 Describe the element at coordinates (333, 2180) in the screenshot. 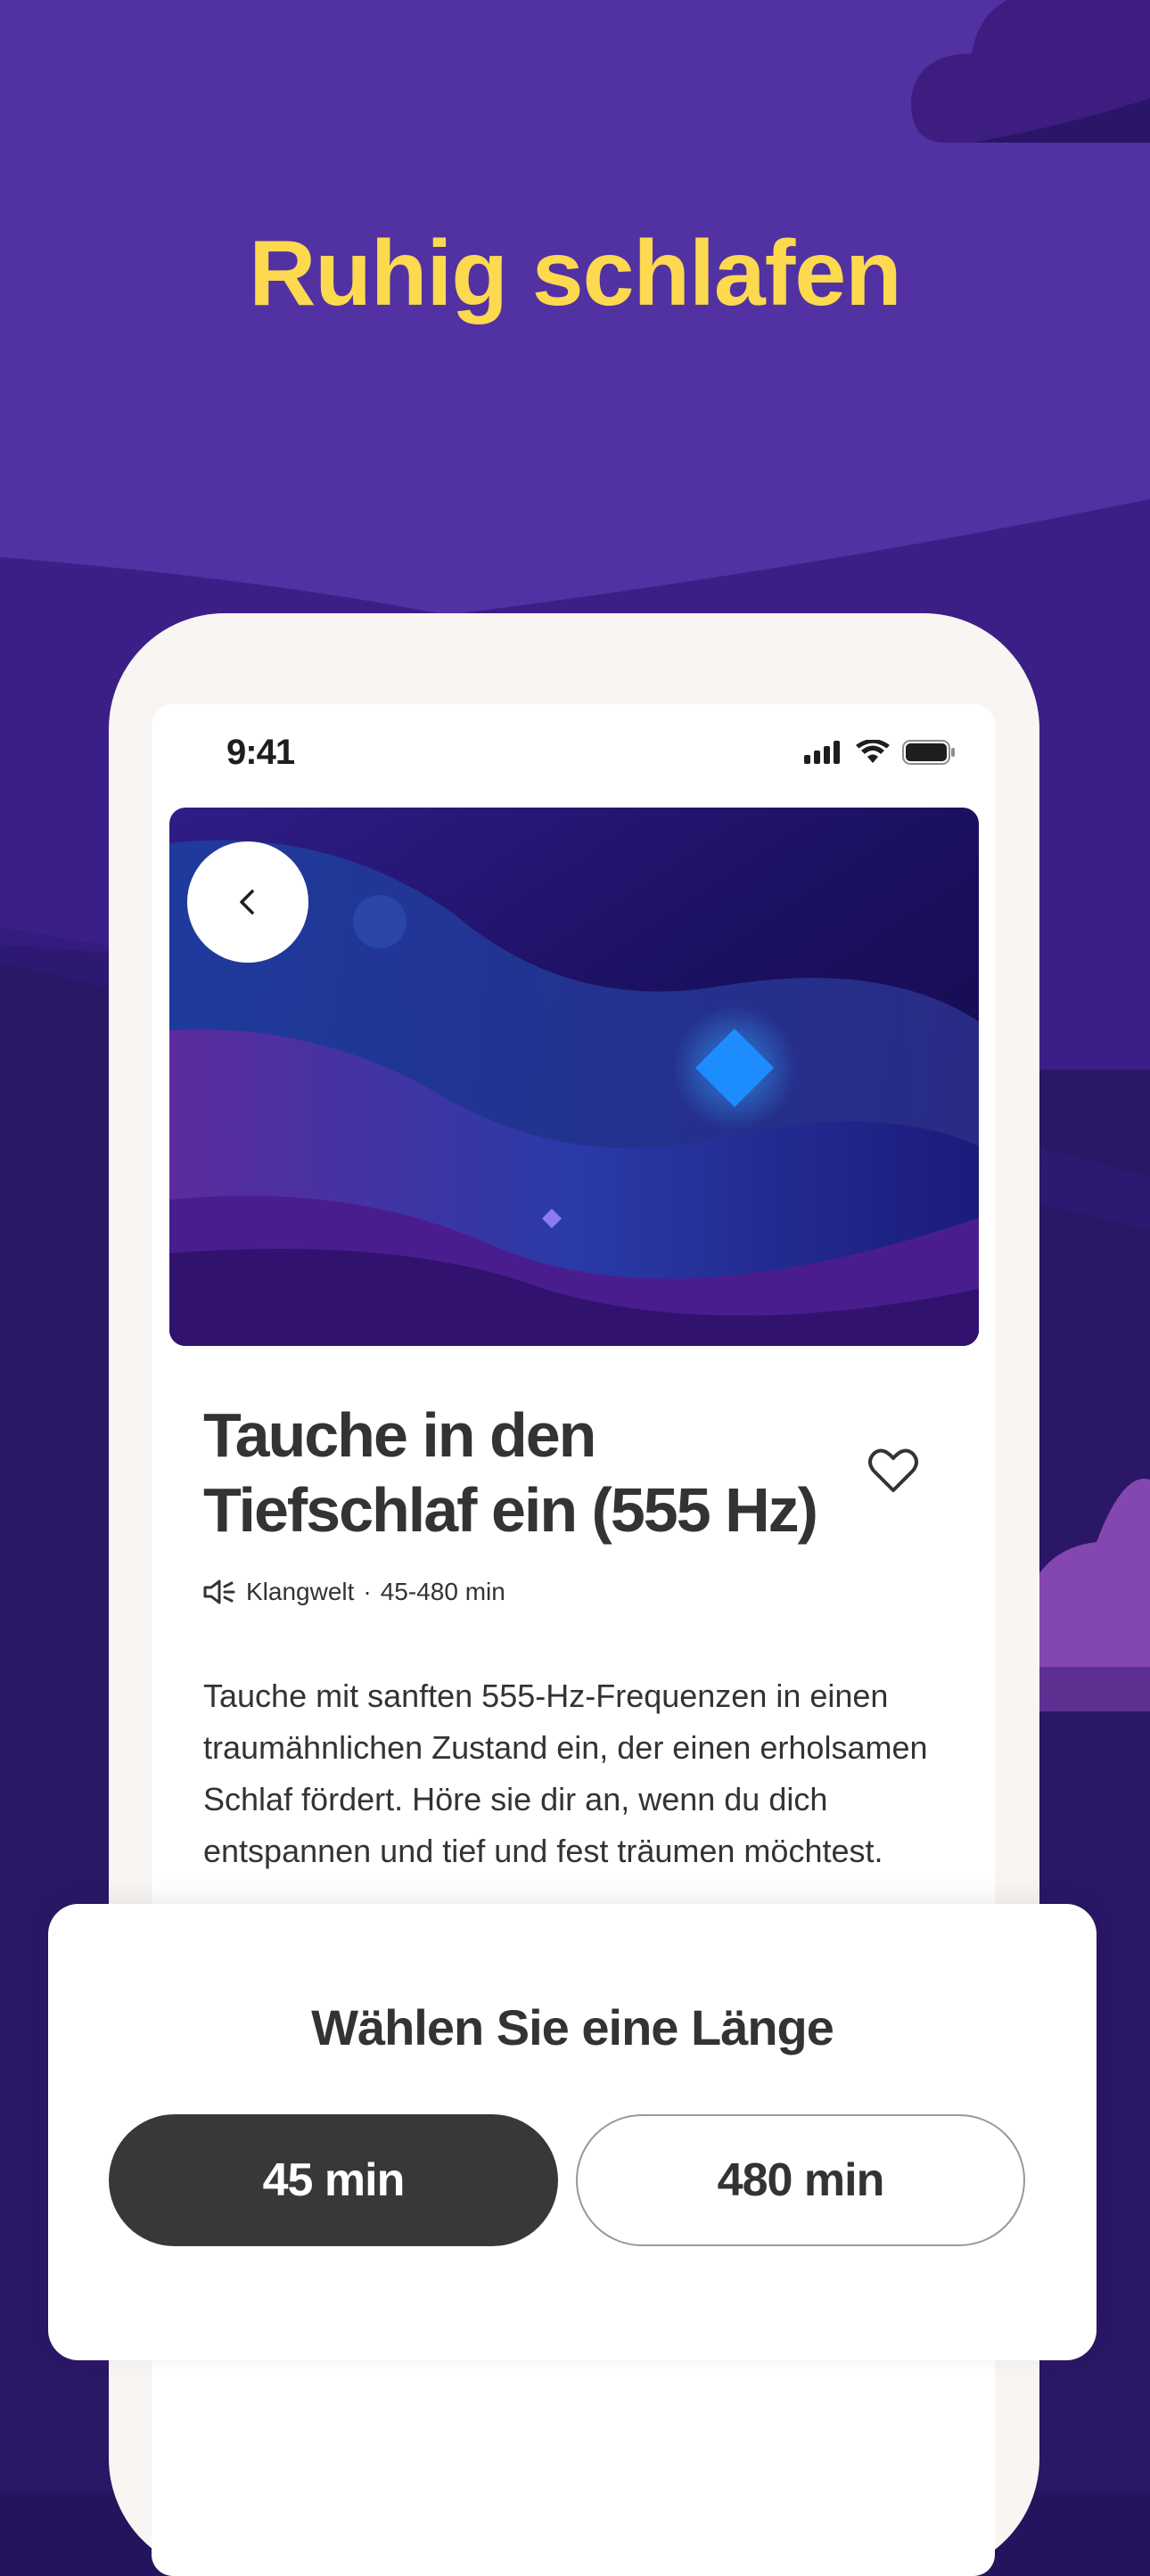

I see `length-option-45-button: 45 min` at that location.